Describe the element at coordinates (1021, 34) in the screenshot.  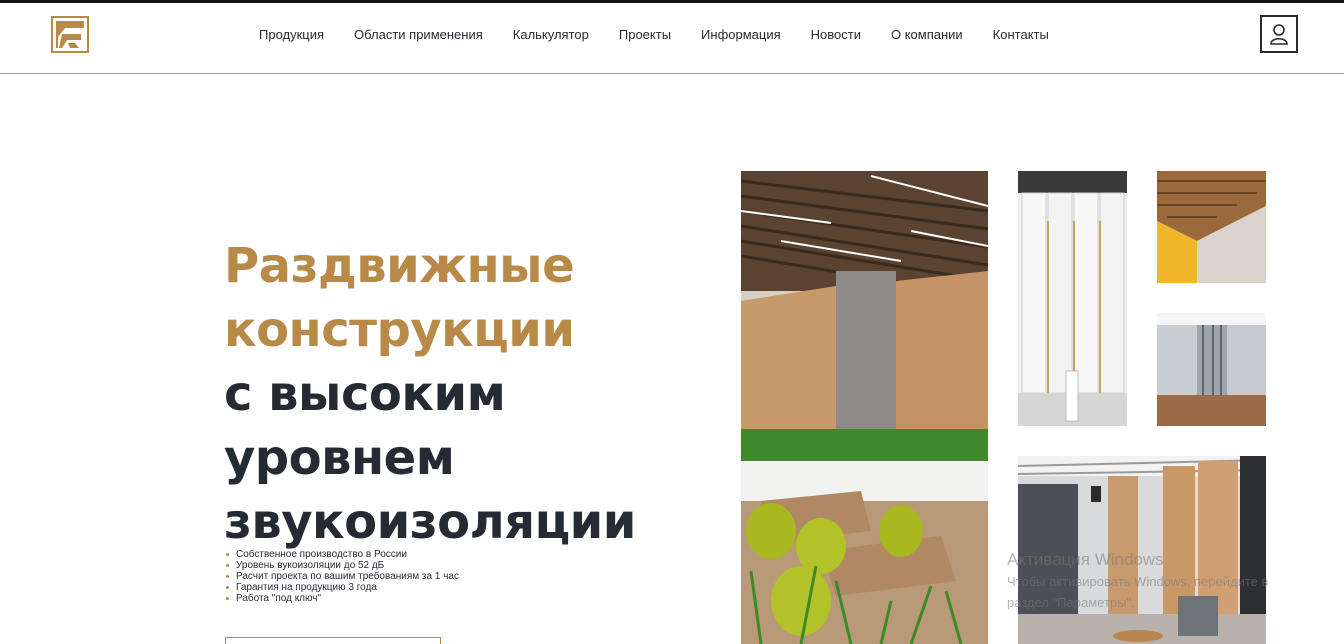
I see `nav-item-contacts: Контакты` at that location.